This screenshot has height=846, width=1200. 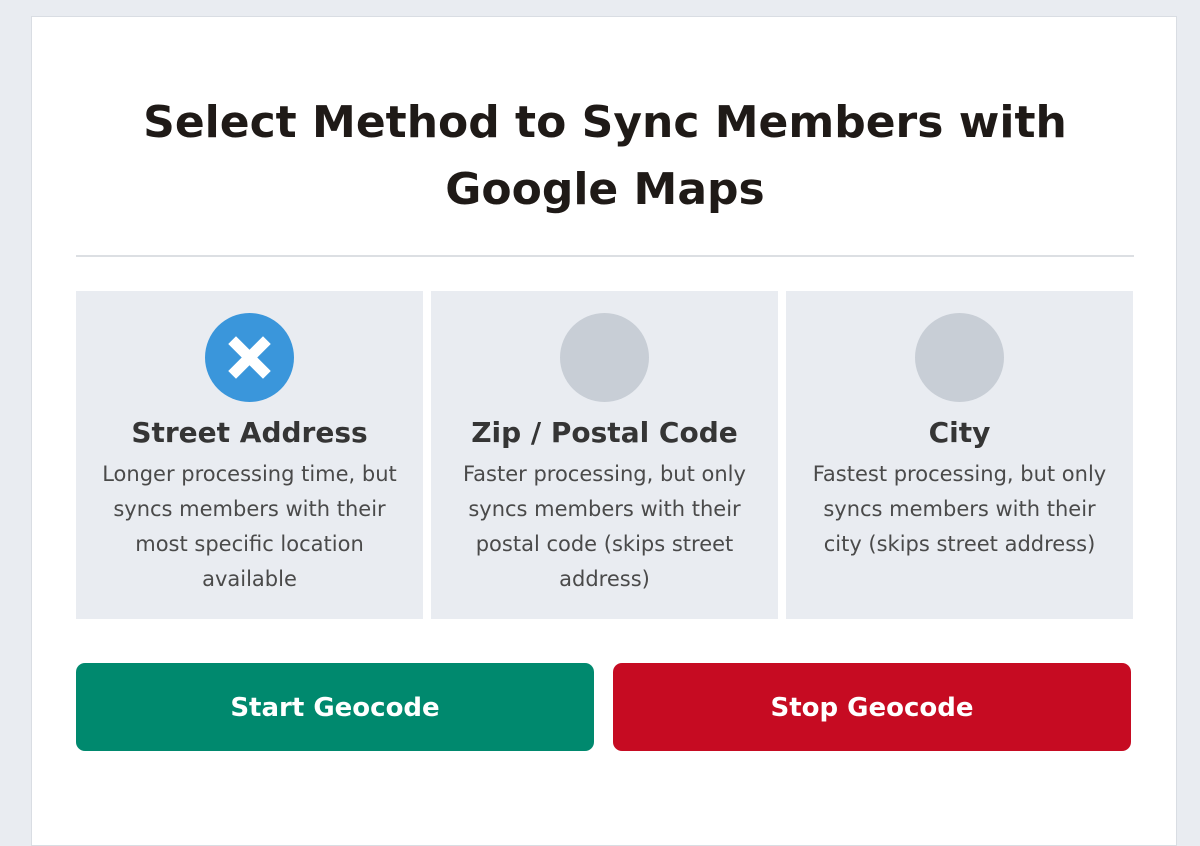 I want to click on divider, so click(x=605, y=256).